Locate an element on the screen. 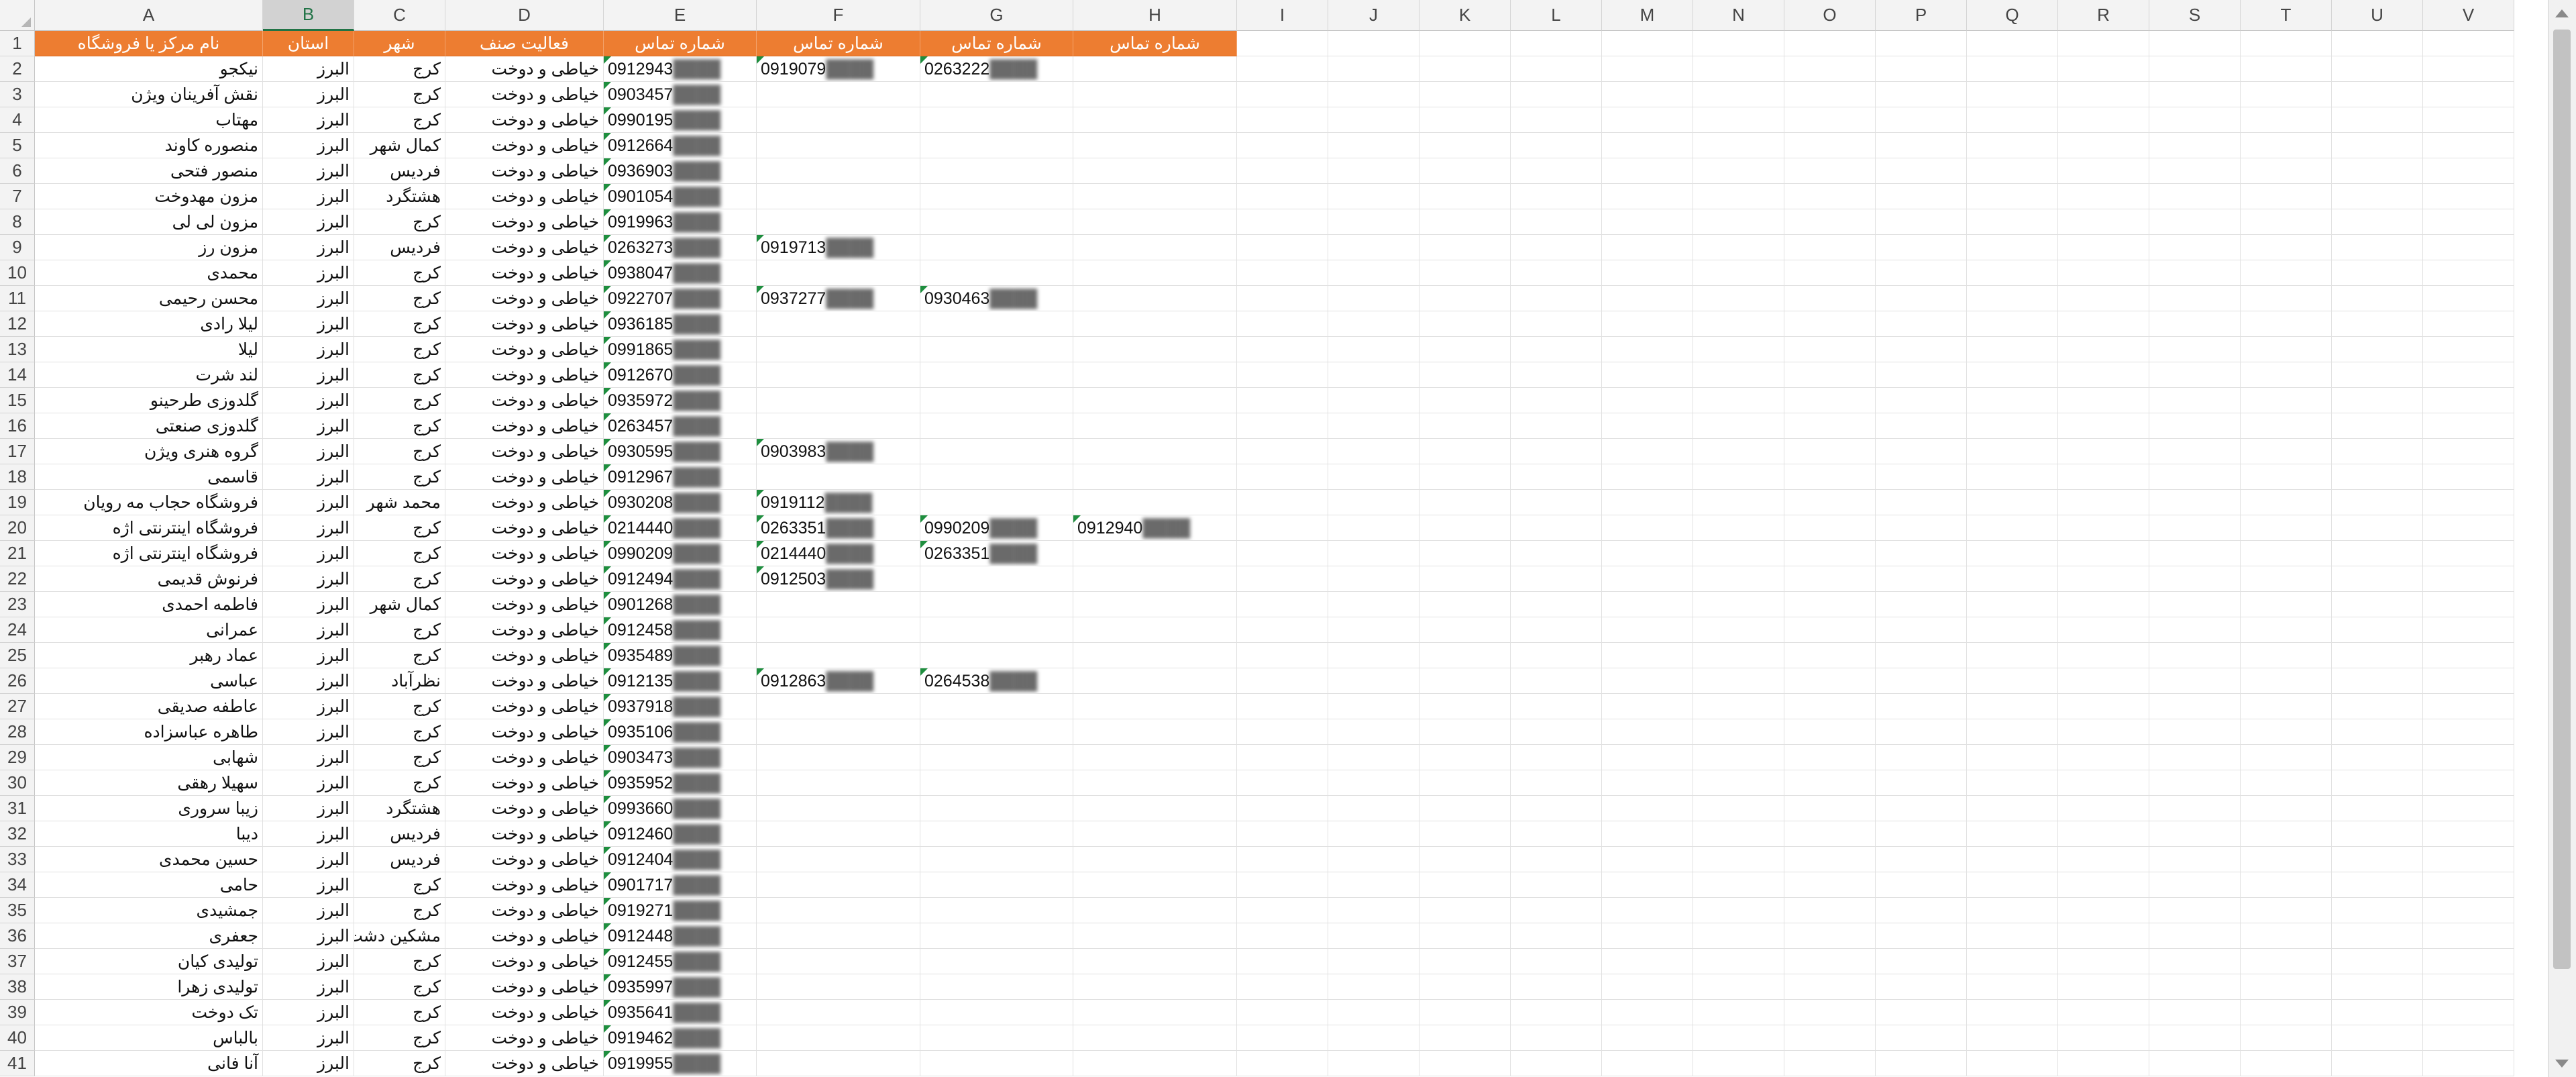  row-header-1: 1 is located at coordinates (17, 43).